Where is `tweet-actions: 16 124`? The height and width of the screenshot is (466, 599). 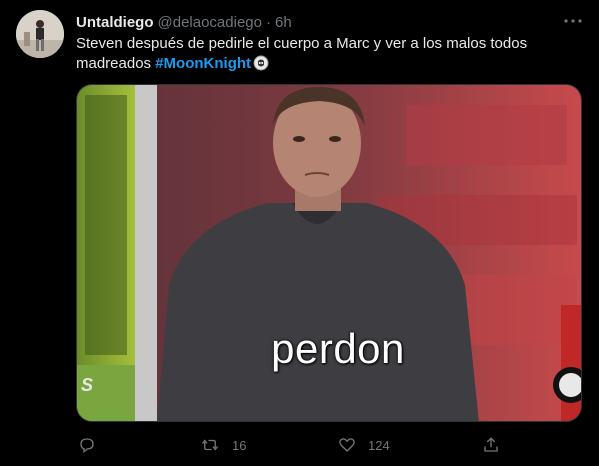
tweet-actions: 16 124 is located at coordinates (326, 445).